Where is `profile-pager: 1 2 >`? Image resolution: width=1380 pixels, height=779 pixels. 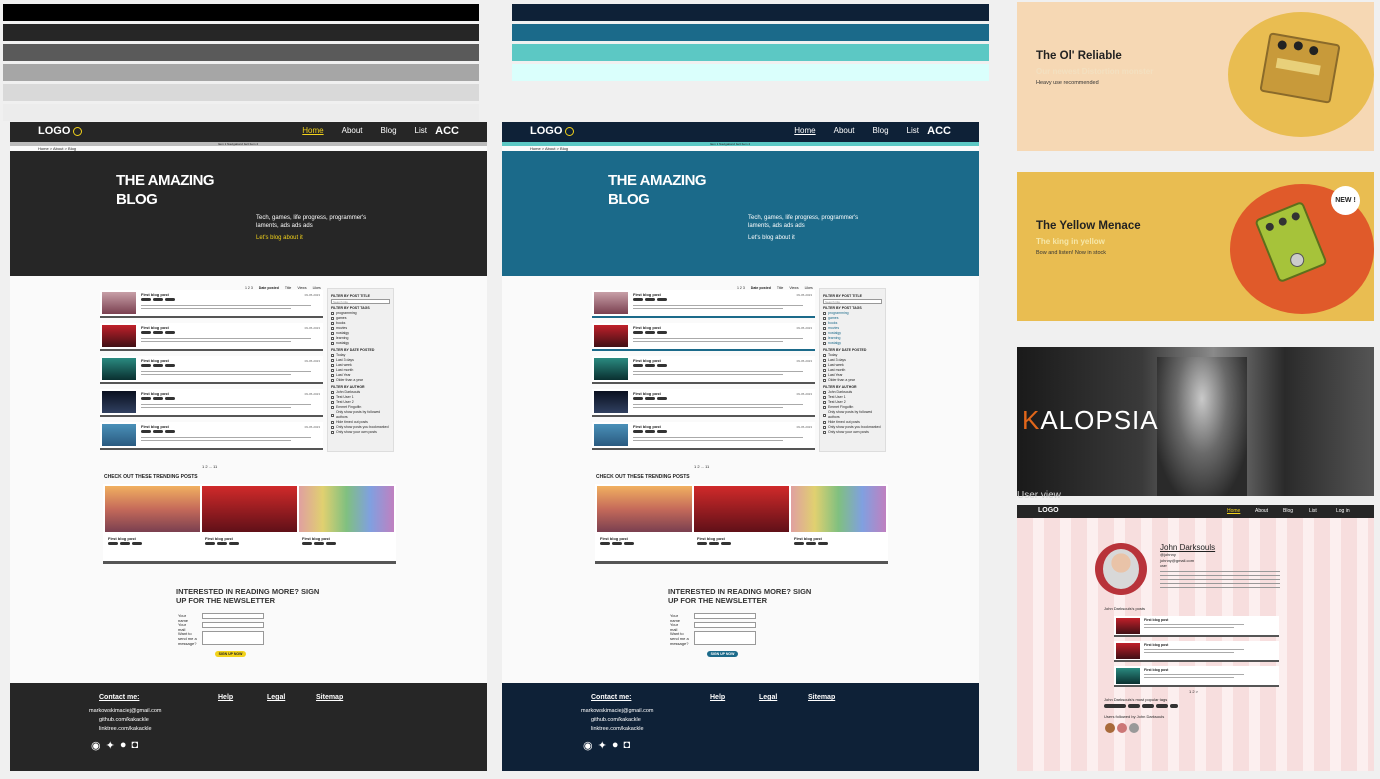
profile-pager: 1 2 > is located at coordinates (1193, 691).